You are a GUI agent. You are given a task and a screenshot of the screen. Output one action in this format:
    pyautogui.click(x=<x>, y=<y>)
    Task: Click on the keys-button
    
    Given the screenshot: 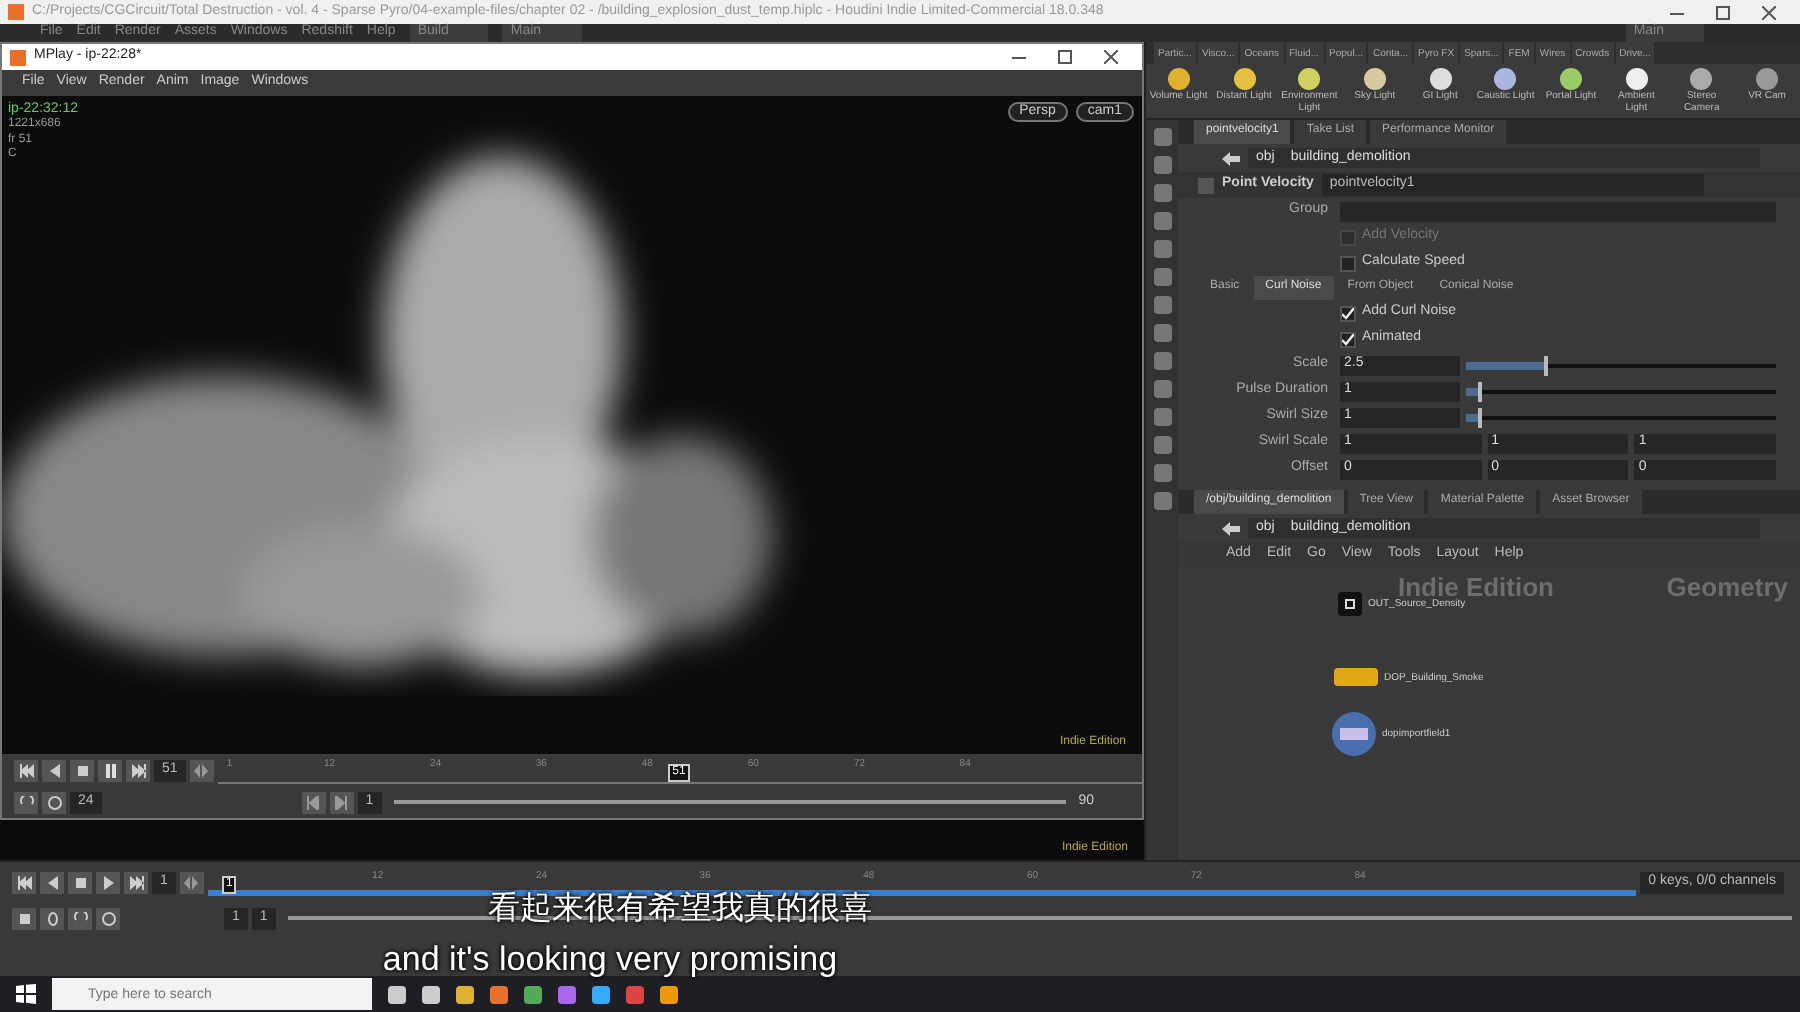 What is the action you would take?
    pyautogui.click(x=24, y=918)
    